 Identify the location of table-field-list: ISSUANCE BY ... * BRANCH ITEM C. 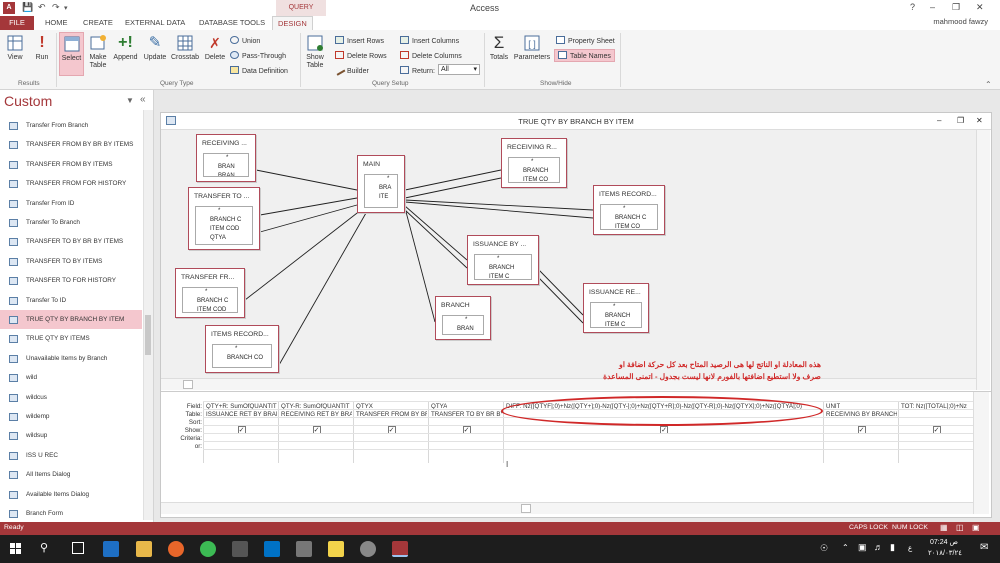
(503, 260).